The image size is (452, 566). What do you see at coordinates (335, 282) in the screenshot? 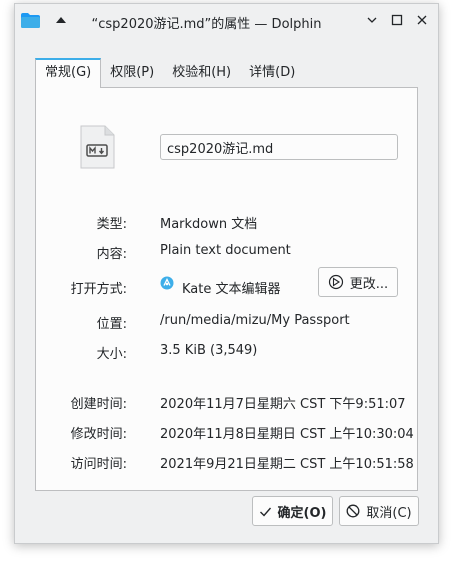
I see `configure-icon` at bounding box center [335, 282].